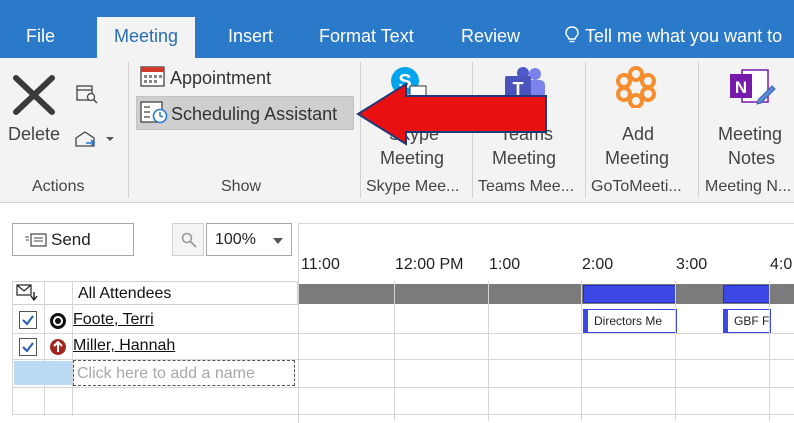 The height and width of the screenshot is (423, 794). What do you see at coordinates (278, 241) in the screenshot?
I see `chevron-down-icon` at bounding box center [278, 241].